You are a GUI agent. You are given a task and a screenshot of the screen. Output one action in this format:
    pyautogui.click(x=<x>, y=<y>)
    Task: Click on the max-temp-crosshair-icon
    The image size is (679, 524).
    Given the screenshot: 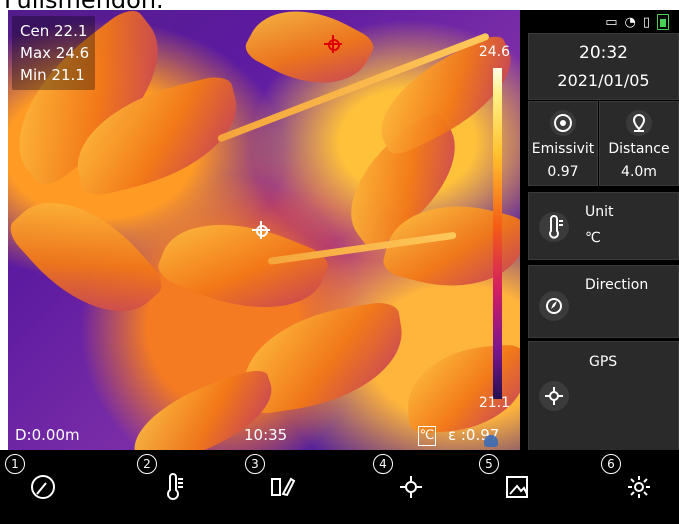 What is the action you would take?
    pyautogui.click(x=333, y=44)
    